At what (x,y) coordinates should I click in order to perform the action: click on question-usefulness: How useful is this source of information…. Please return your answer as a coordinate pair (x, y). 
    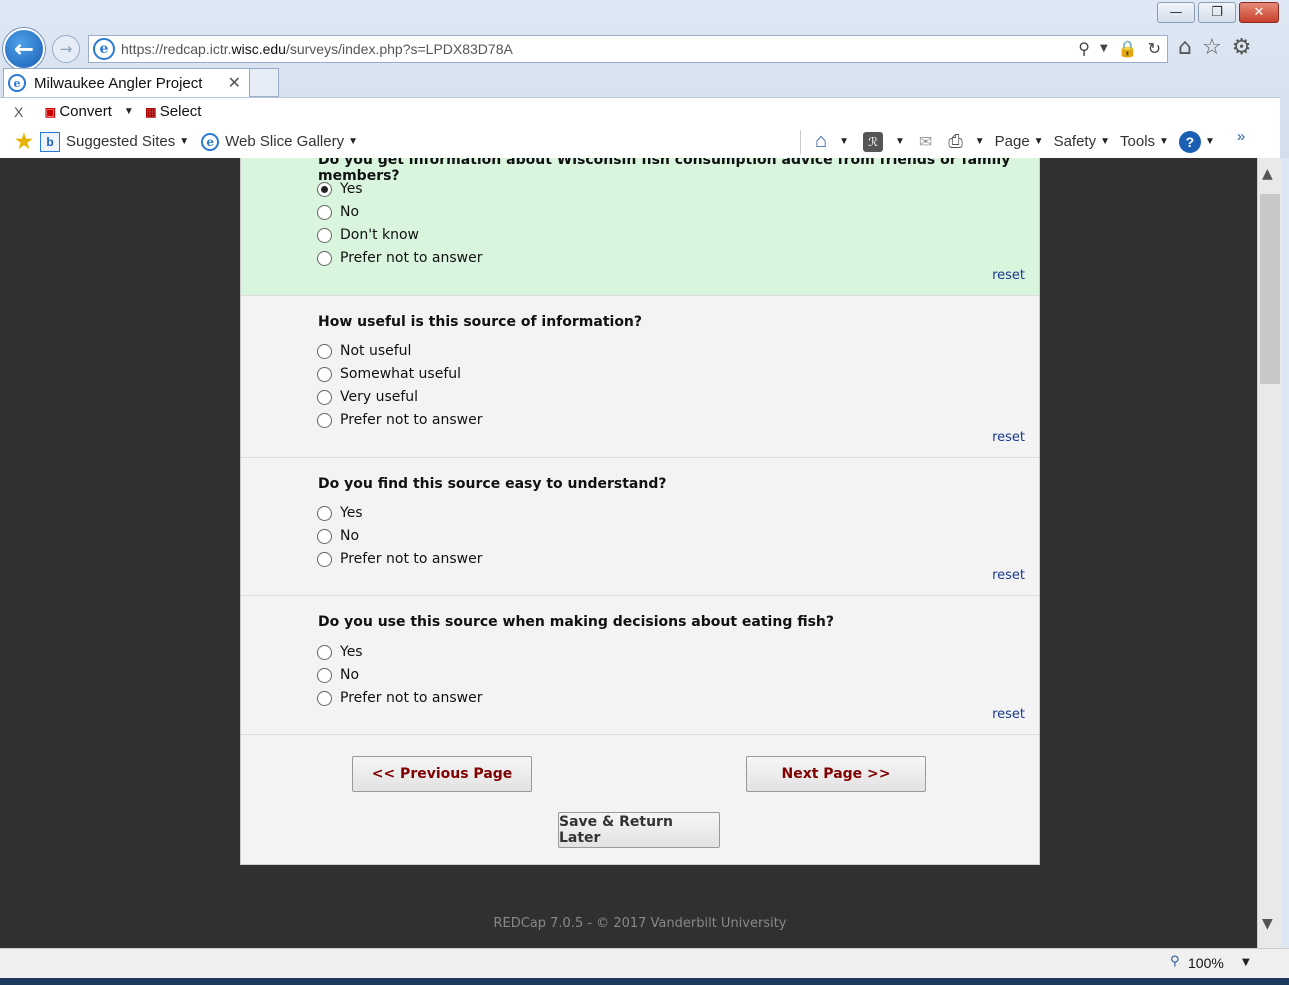
    Looking at the image, I should click on (640, 377).